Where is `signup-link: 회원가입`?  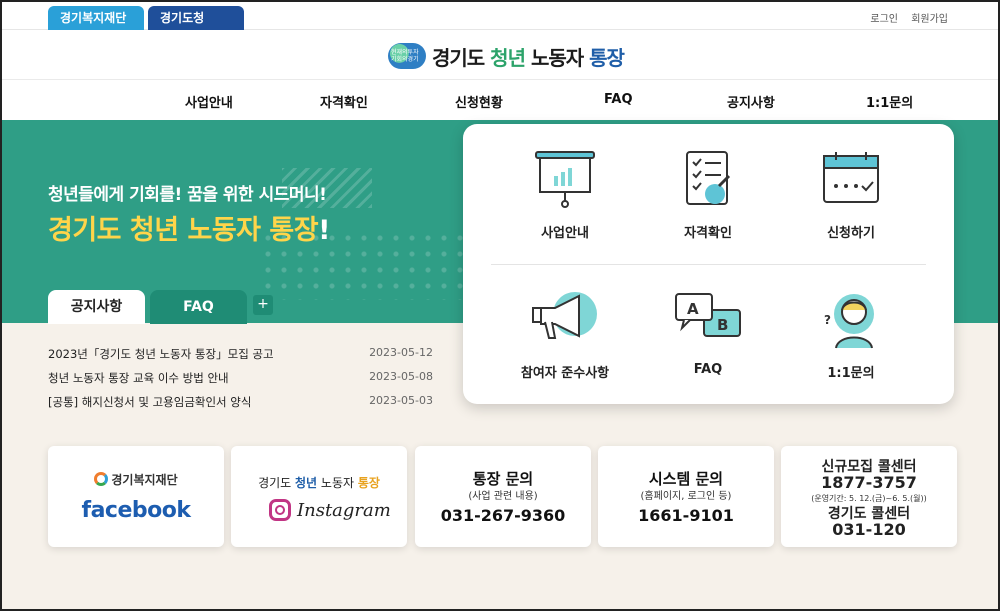
signup-link: 회원가입 is located at coordinates (929, 19).